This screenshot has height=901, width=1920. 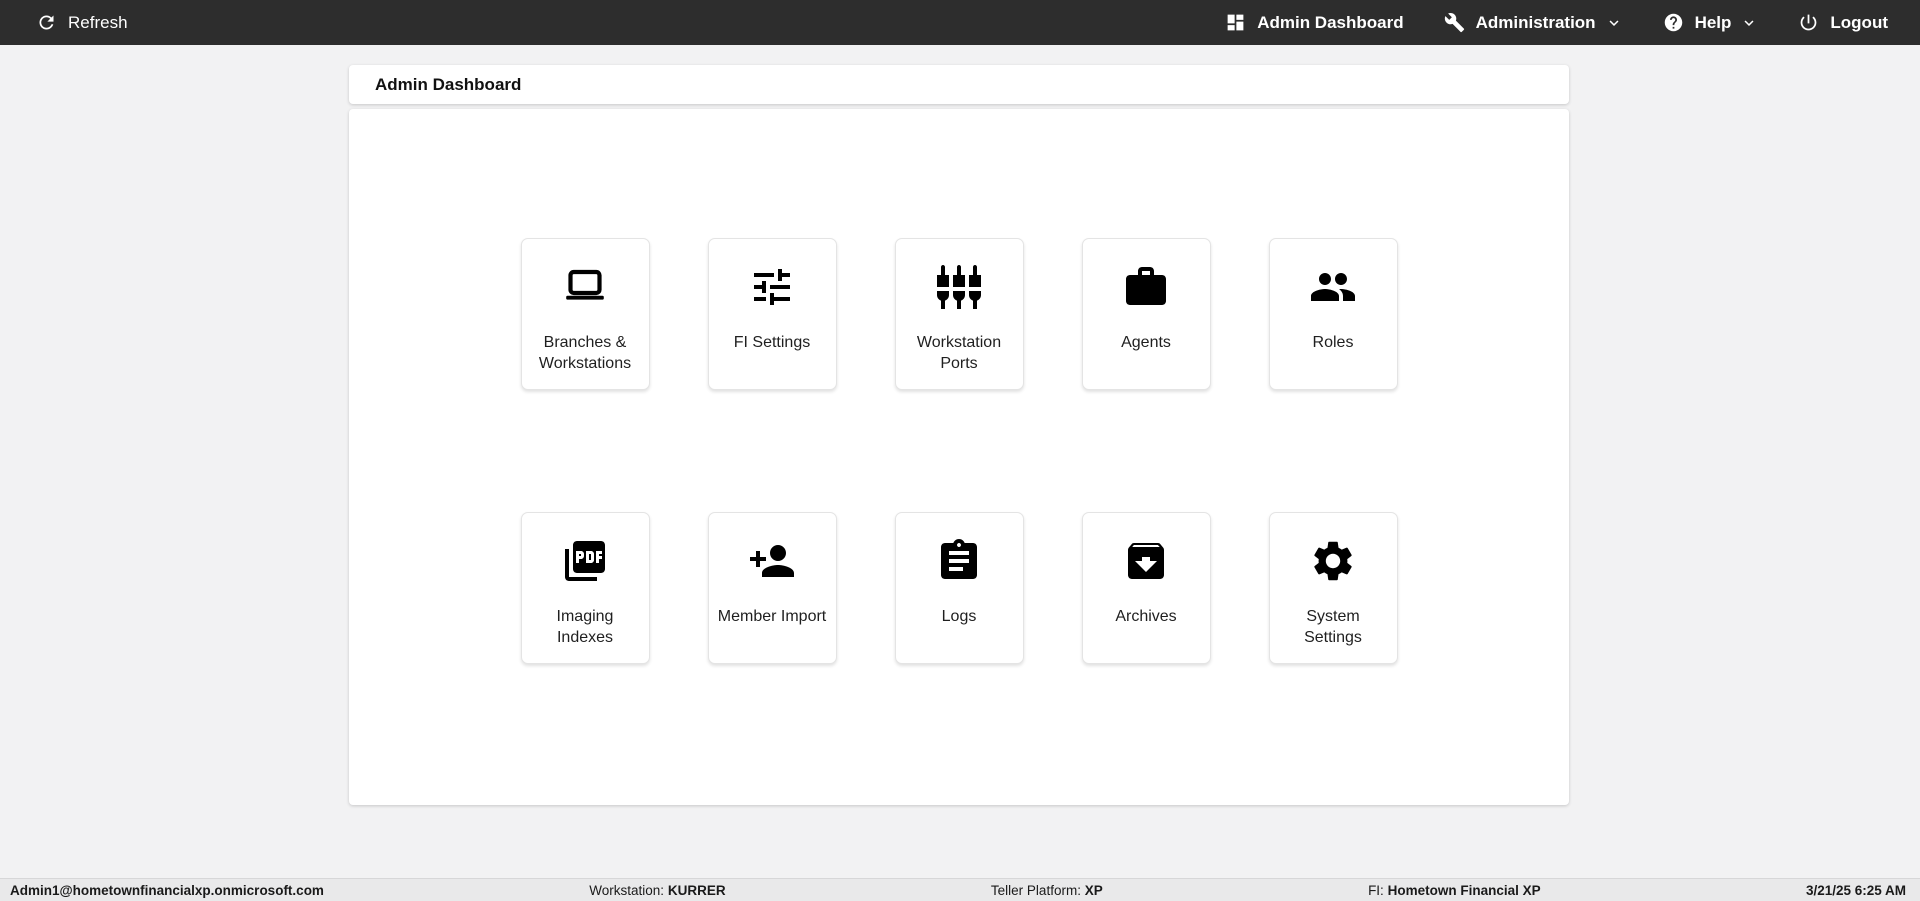 I want to click on tile-label: FI Settings, so click(x=772, y=342).